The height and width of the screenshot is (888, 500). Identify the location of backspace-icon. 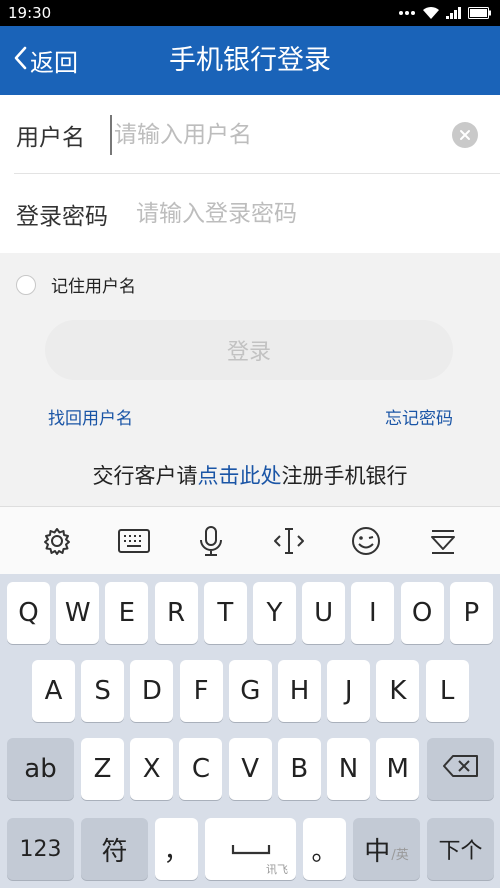
(460, 769).